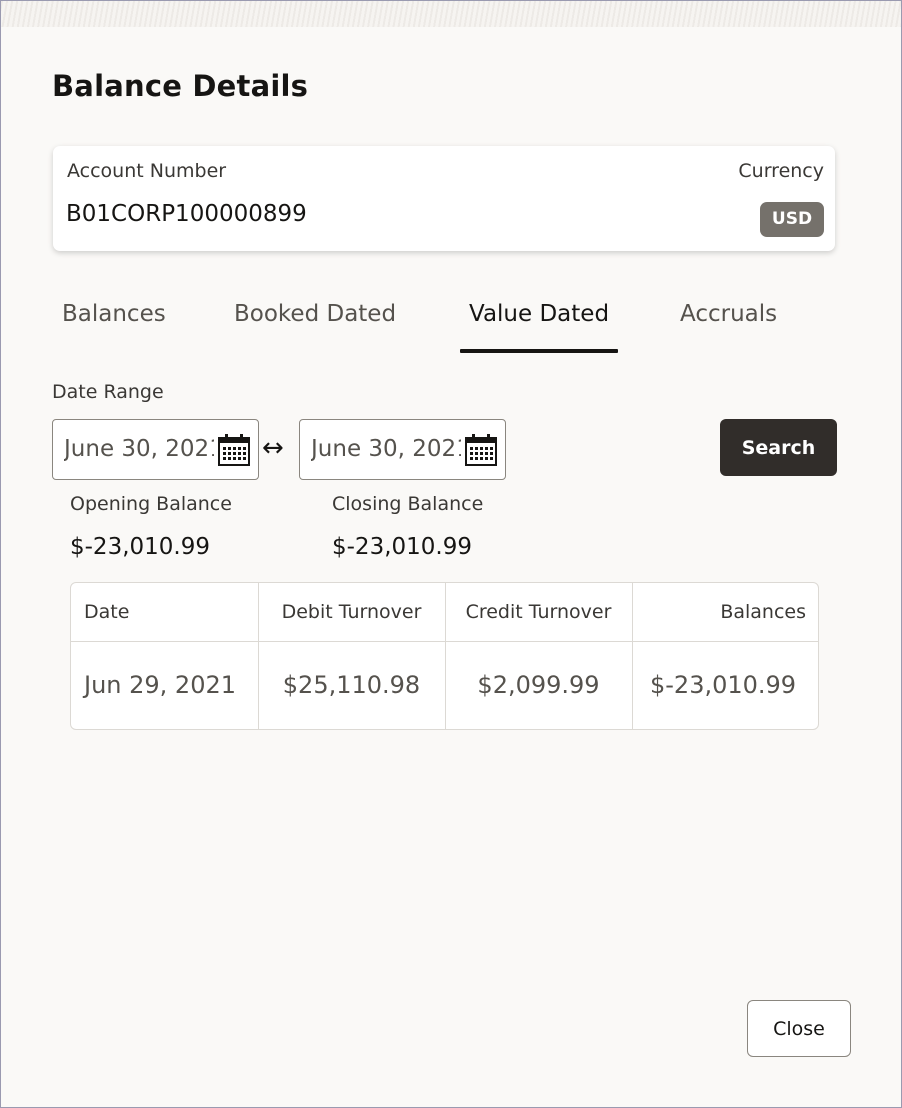 This screenshot has width=902, height=1108. What do you see at coordinates (728, 314) in the screenshot?
I see `tab-accruals: Accruals` at bounding box center [728, 314].